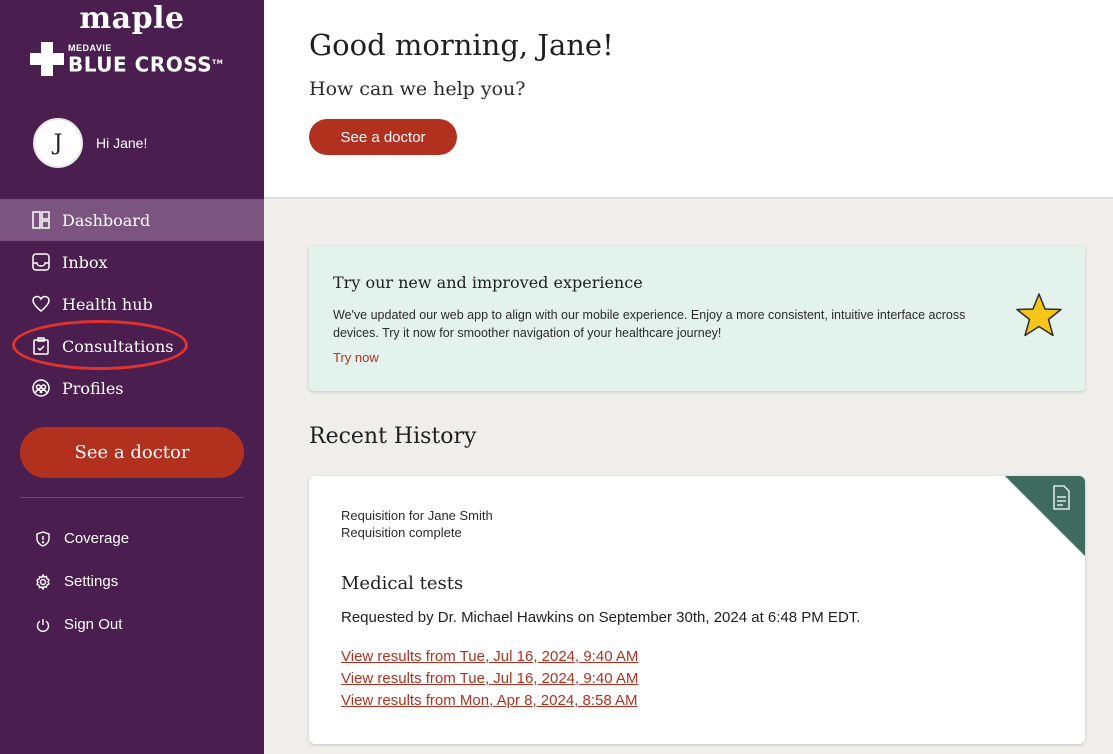 The image size is (1113, 754). Describe the element at coordinates (132, 538) in the screenshot. I see `sidebar-item-coverage: Coverage` at that location.